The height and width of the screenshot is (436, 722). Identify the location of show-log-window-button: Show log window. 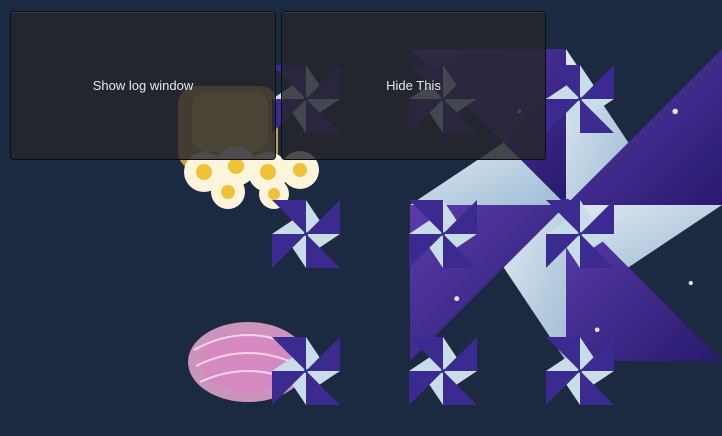
(143, 85).